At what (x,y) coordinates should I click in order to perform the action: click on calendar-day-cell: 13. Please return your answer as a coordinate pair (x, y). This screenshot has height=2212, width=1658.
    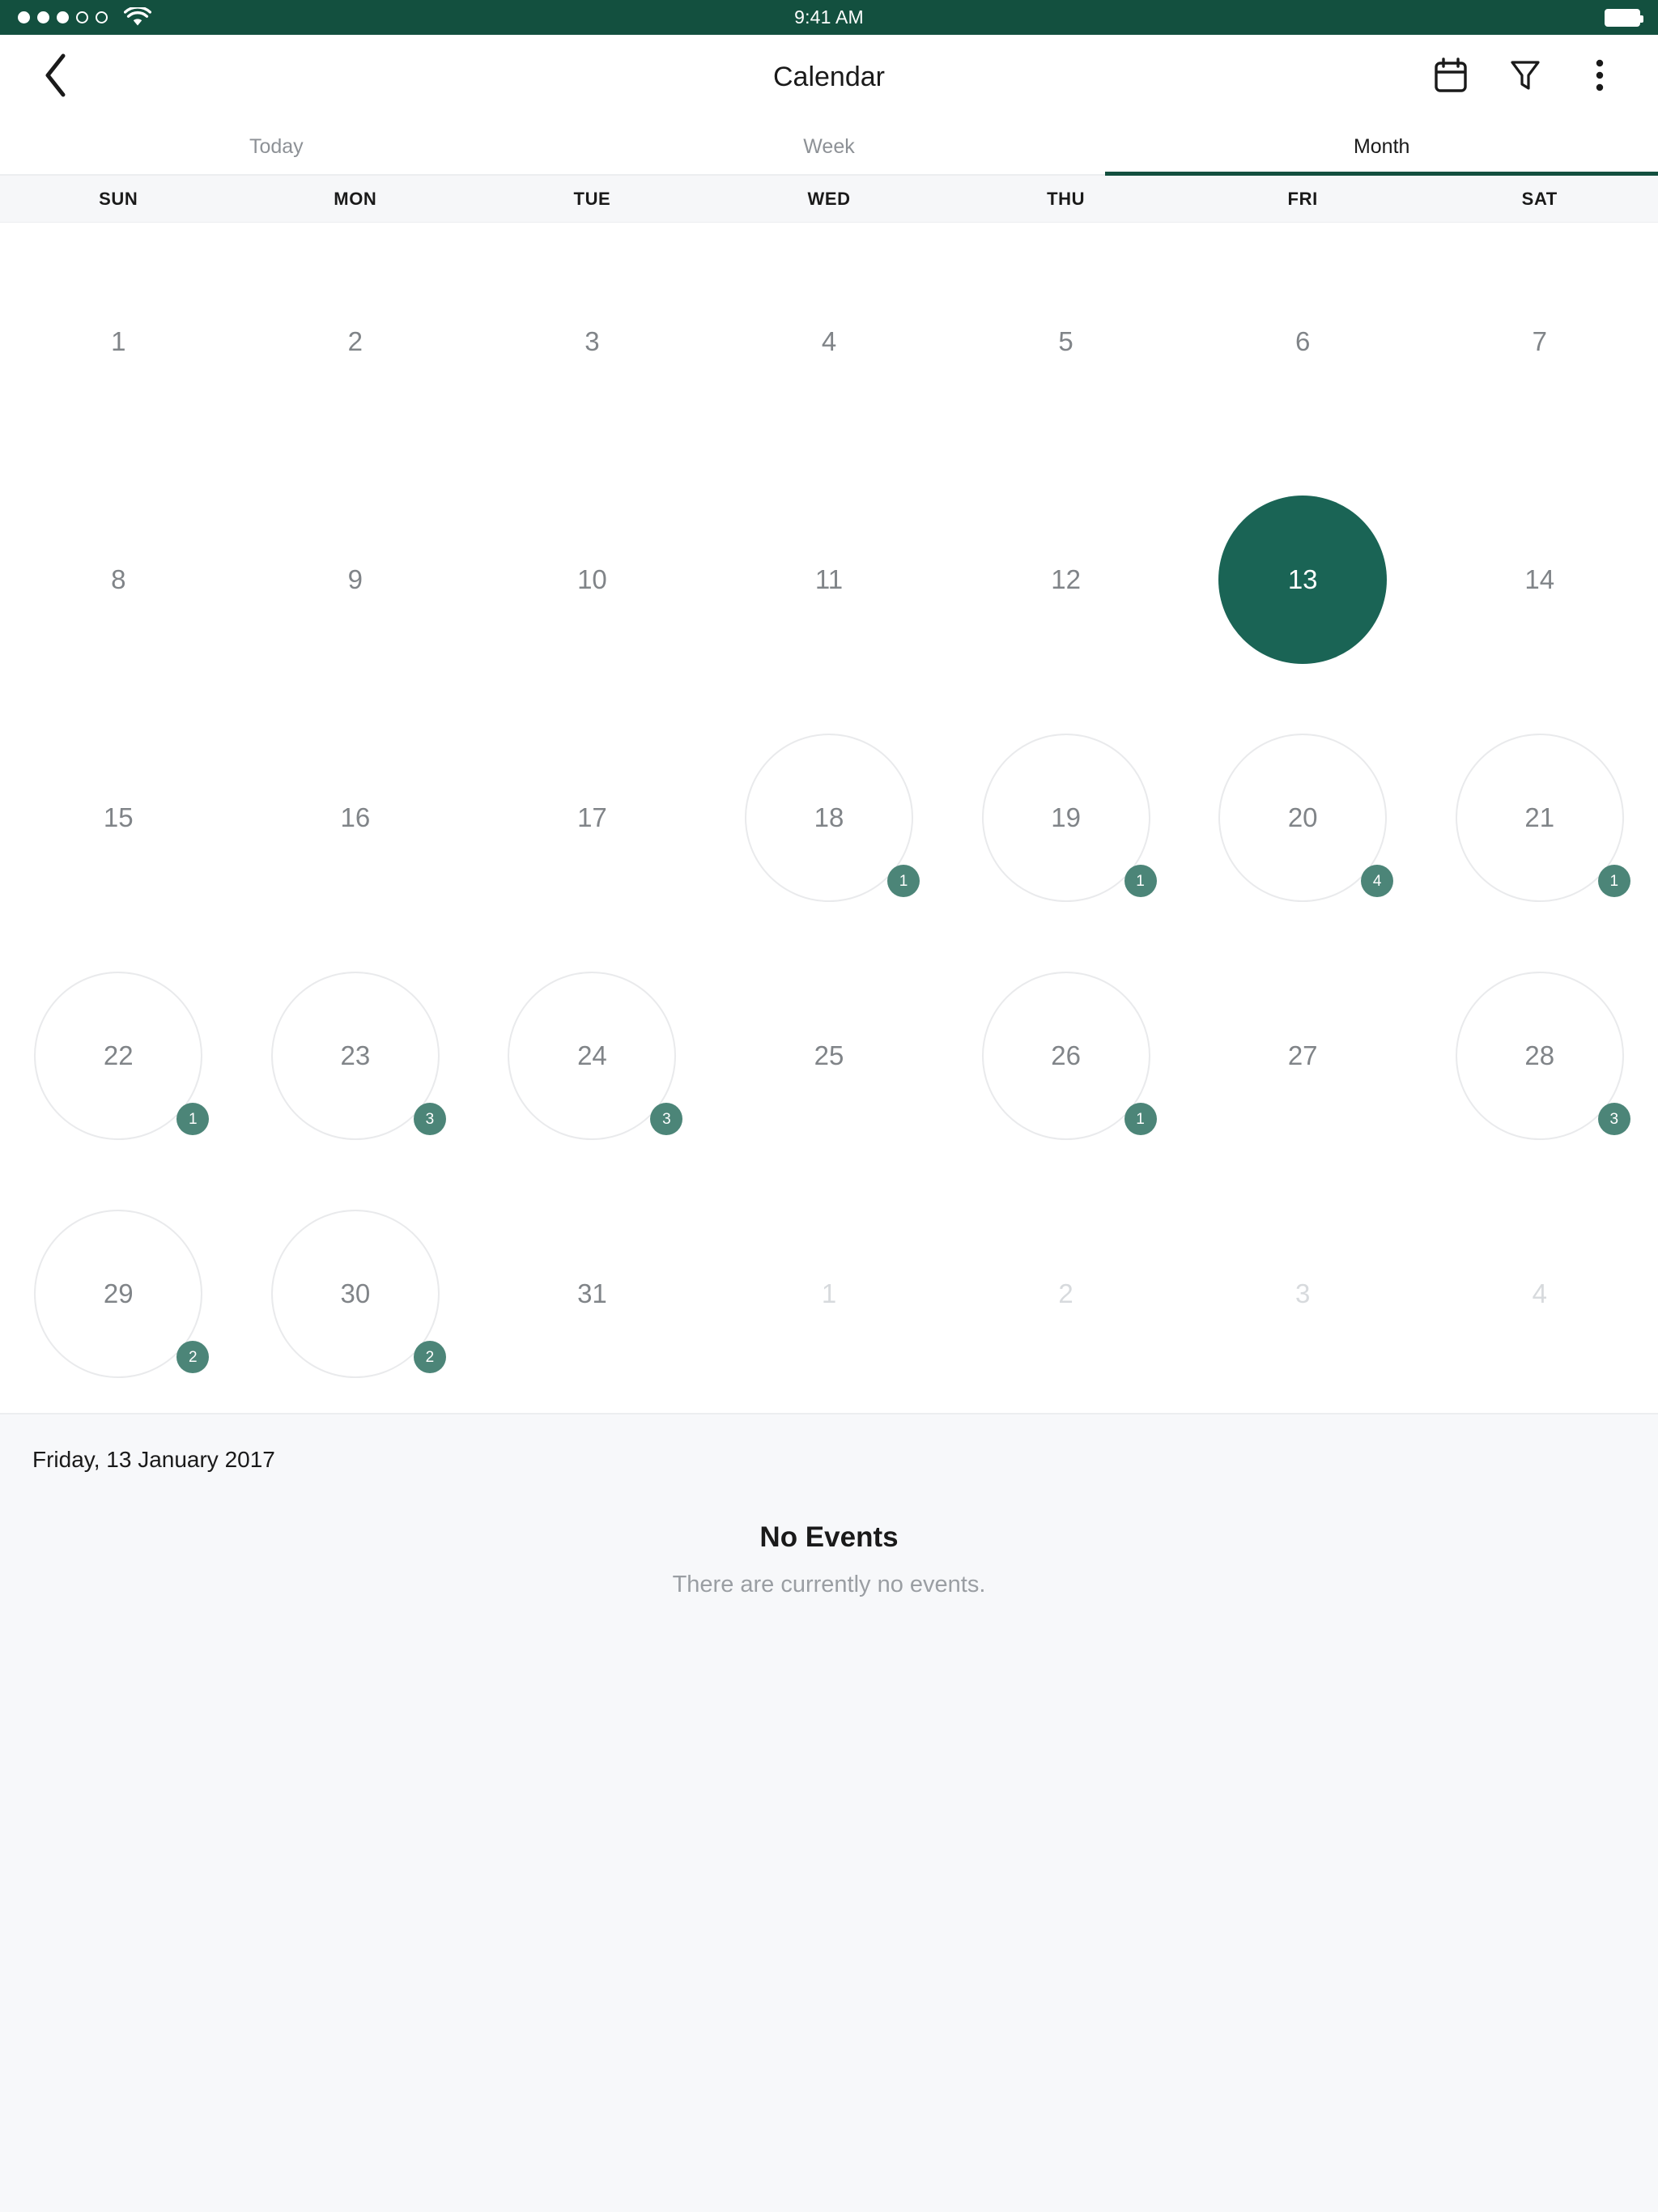
    Looking at the image, I should click on (1303, 580).